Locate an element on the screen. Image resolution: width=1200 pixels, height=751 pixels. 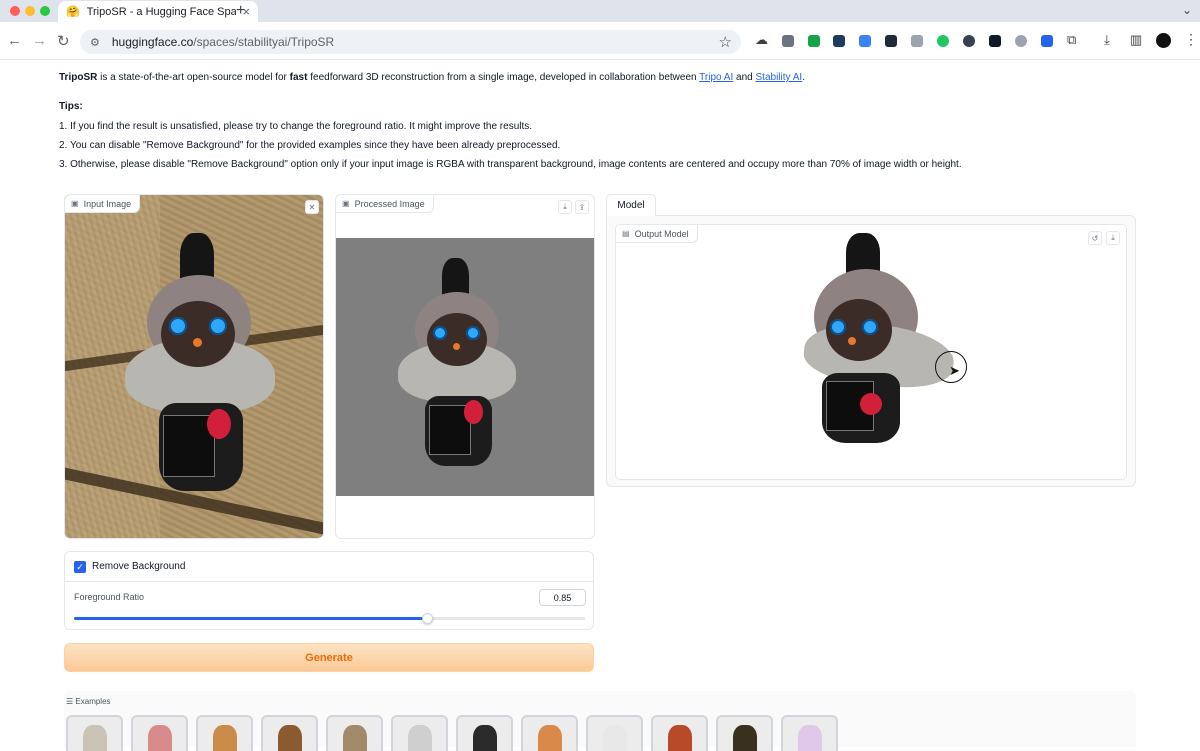
tab-title: TripoSR - a Hugging Face Space is located at coordinates (161, 11).